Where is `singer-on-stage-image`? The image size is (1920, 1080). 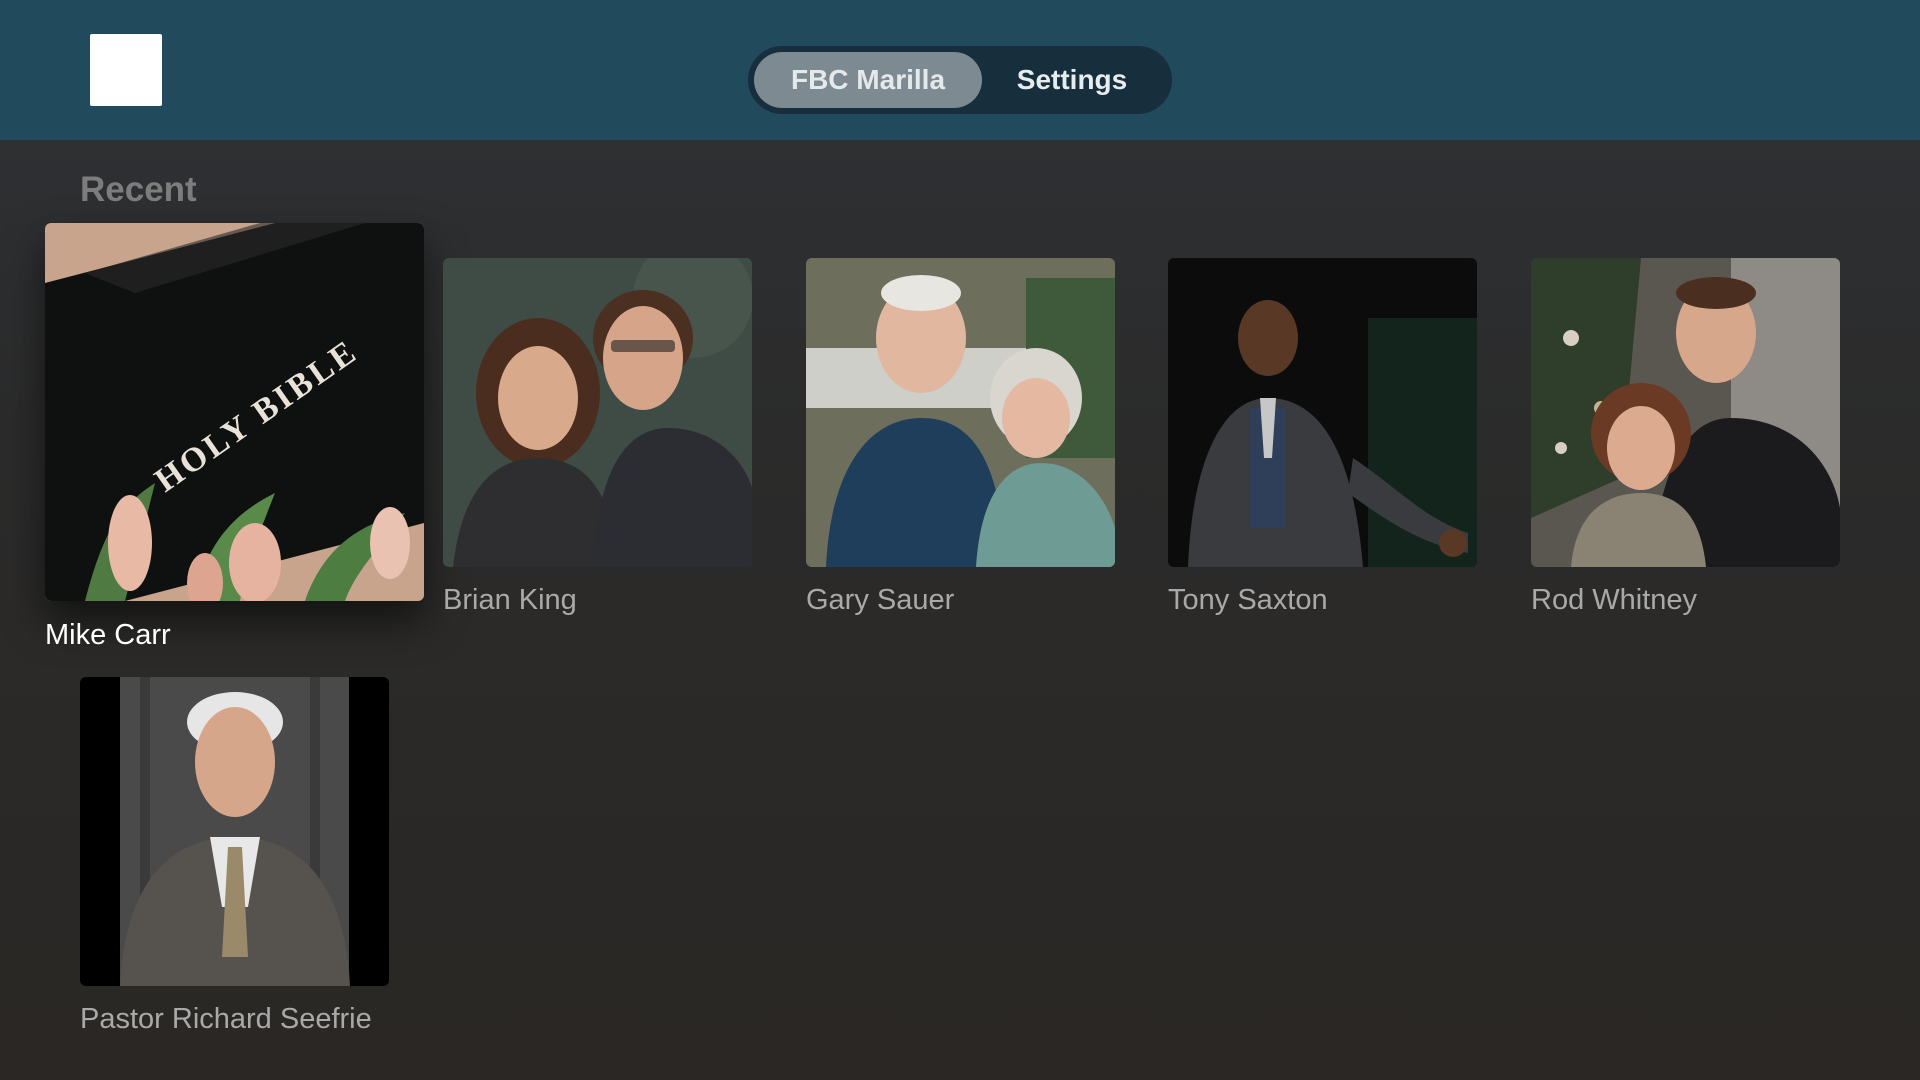
singer-on-stage-image is located at coordinates (1322, 412).